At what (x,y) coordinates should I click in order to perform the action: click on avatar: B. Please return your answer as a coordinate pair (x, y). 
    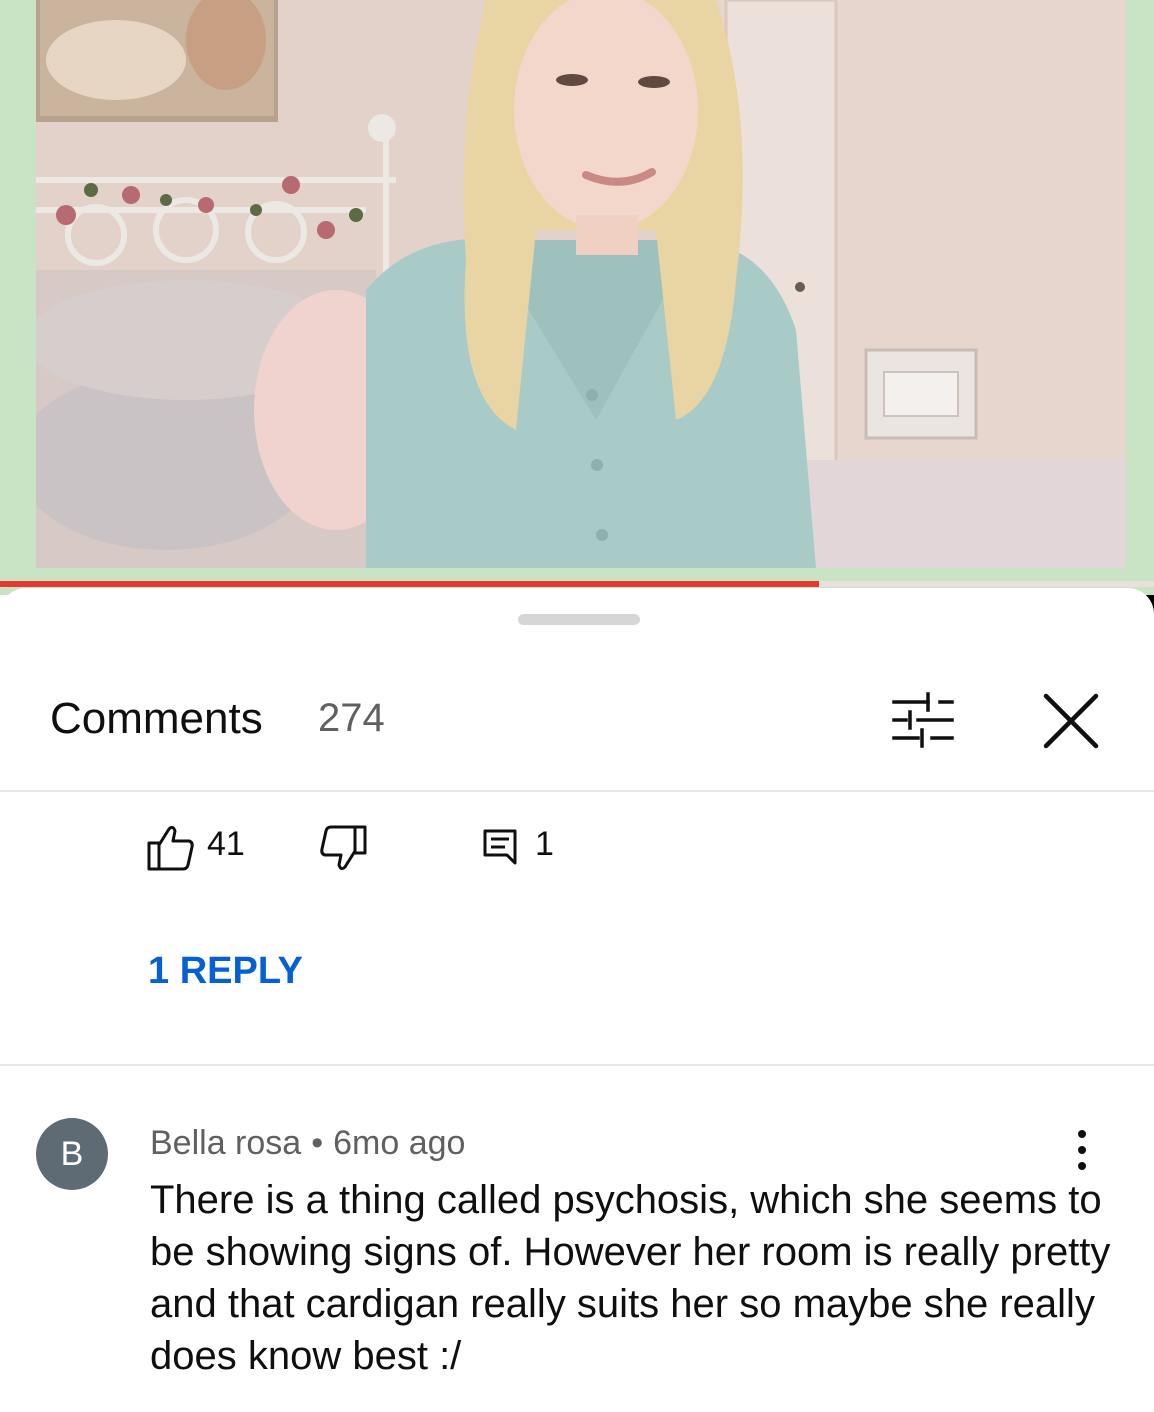
    Looking at the image, I should click on (72, 1154).